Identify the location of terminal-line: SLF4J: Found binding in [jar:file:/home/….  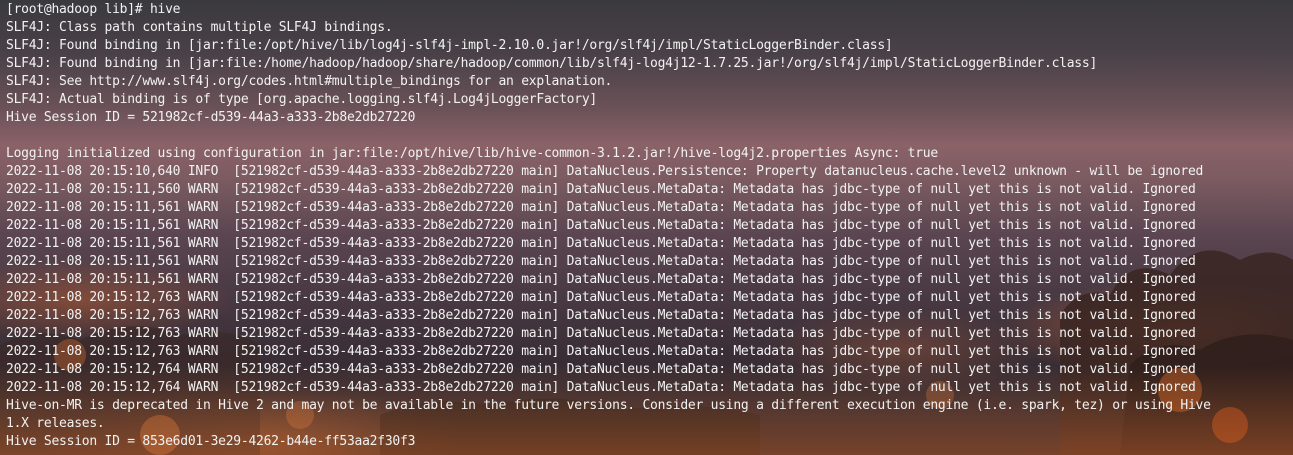
(552, 63).